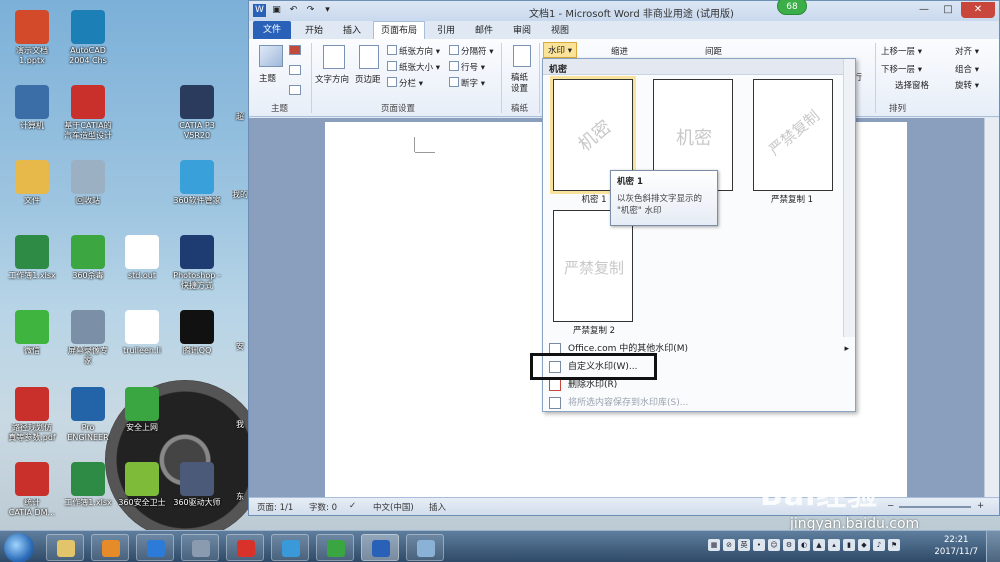 Image resolution: width=1000 pixels, height=562 pixels. I want to click on taskbar-ie-button, so click(335, 547).